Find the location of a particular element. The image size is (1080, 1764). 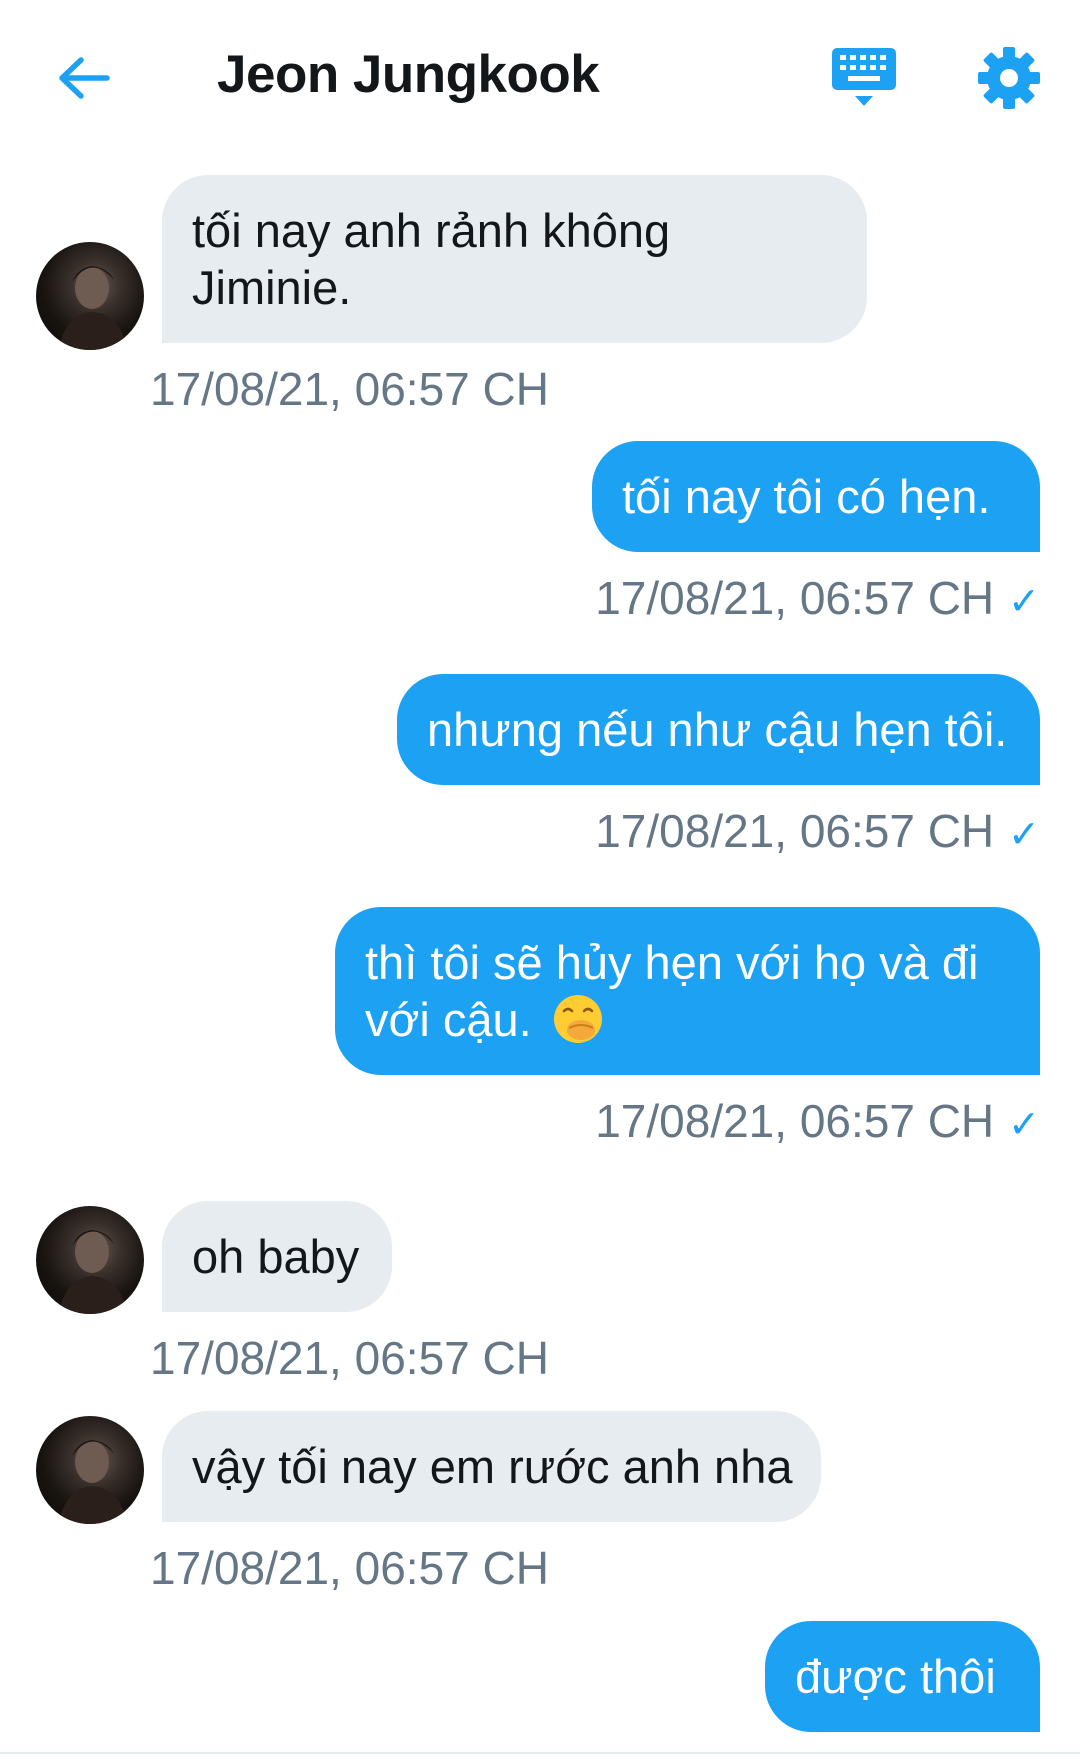

message-bubble-outgoing: được thôi is located at coordinates (902, 1676).